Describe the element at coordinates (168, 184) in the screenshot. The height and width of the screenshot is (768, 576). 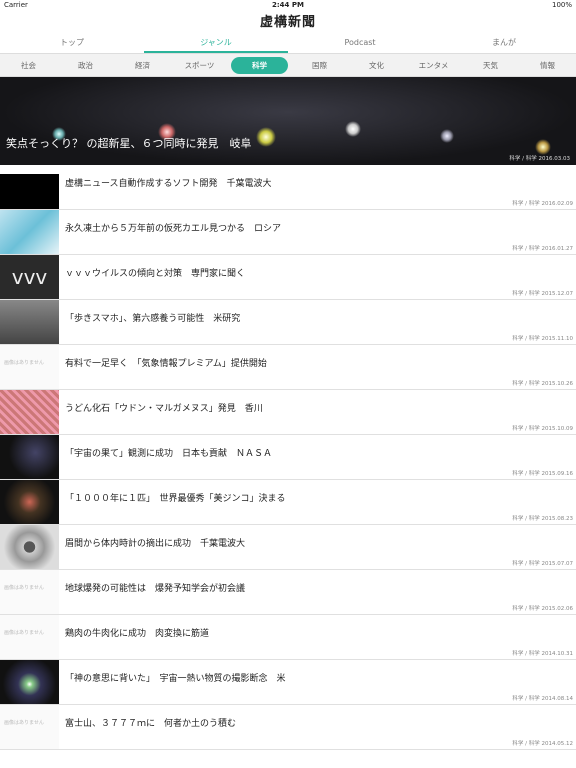
I see `article-title: 虚構ニュース自動作成するソフト開発 千葉電波大` at that location.